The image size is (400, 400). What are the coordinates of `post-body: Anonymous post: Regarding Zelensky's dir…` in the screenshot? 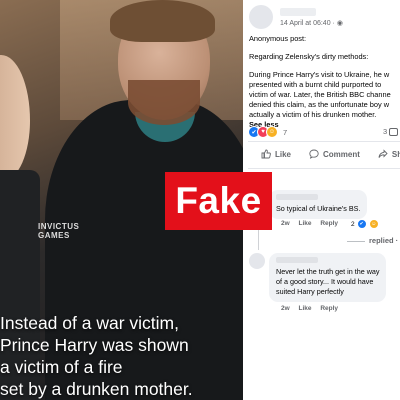 It's located at (324, 82).